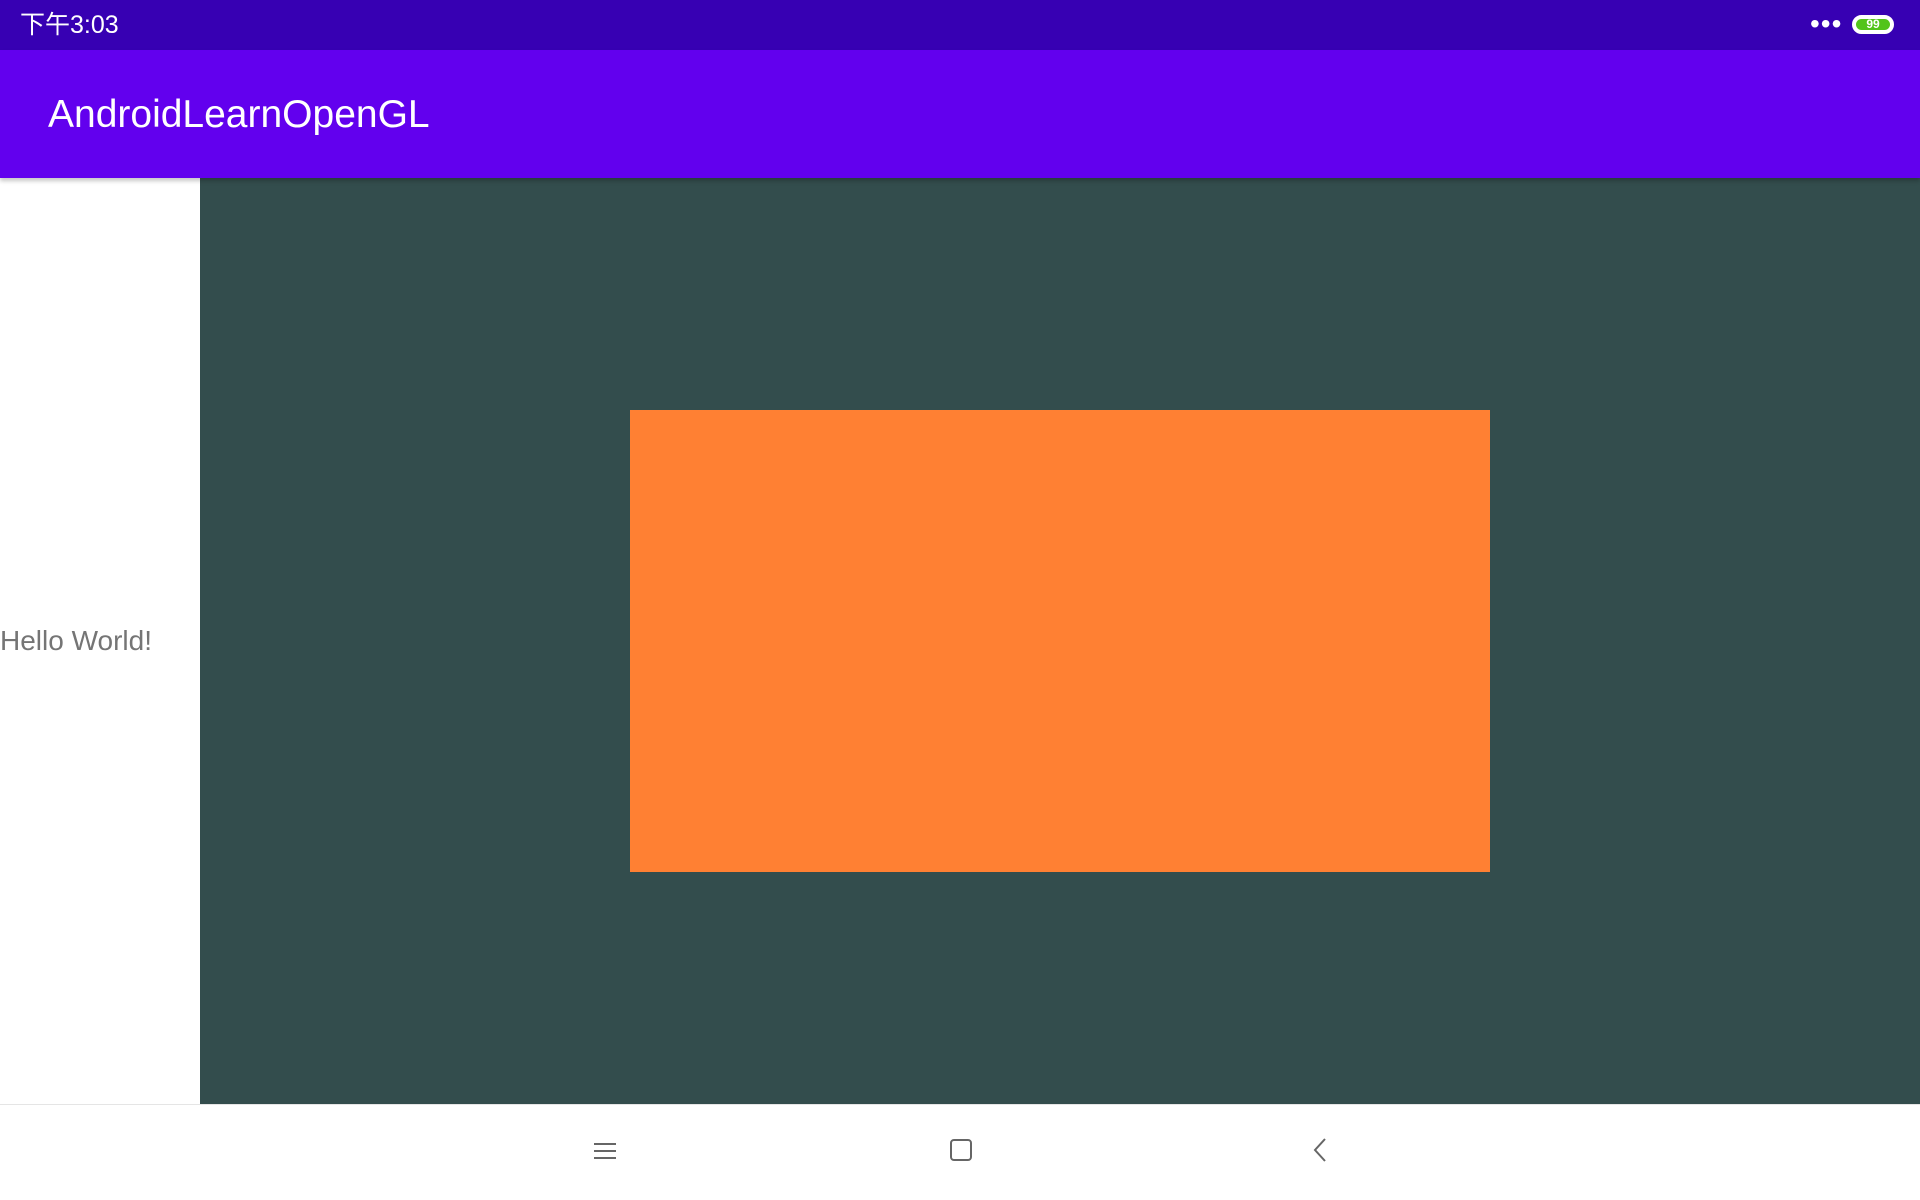 The height and width of the screenshot is (1200, 1920). I want to click on status-bar: 下午3:03 ••• 99, so click(960, 25).